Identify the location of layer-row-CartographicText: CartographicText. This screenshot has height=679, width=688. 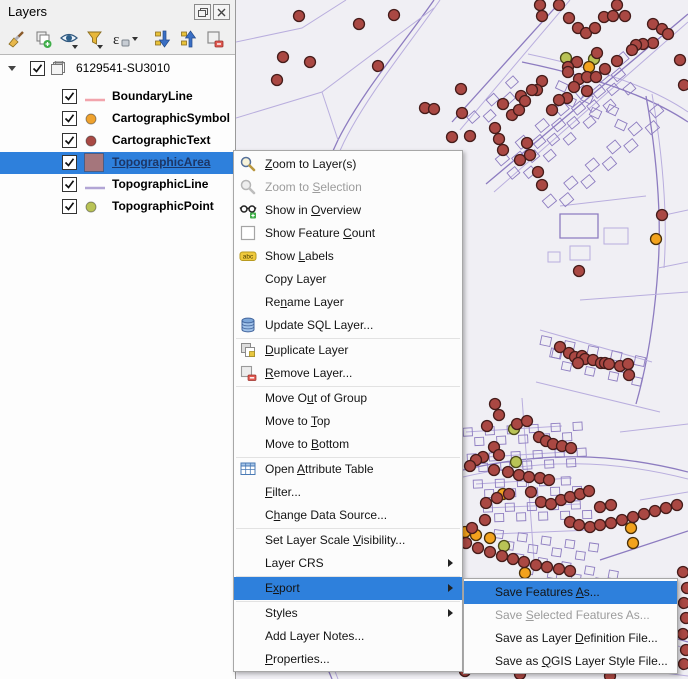
(117, 141).